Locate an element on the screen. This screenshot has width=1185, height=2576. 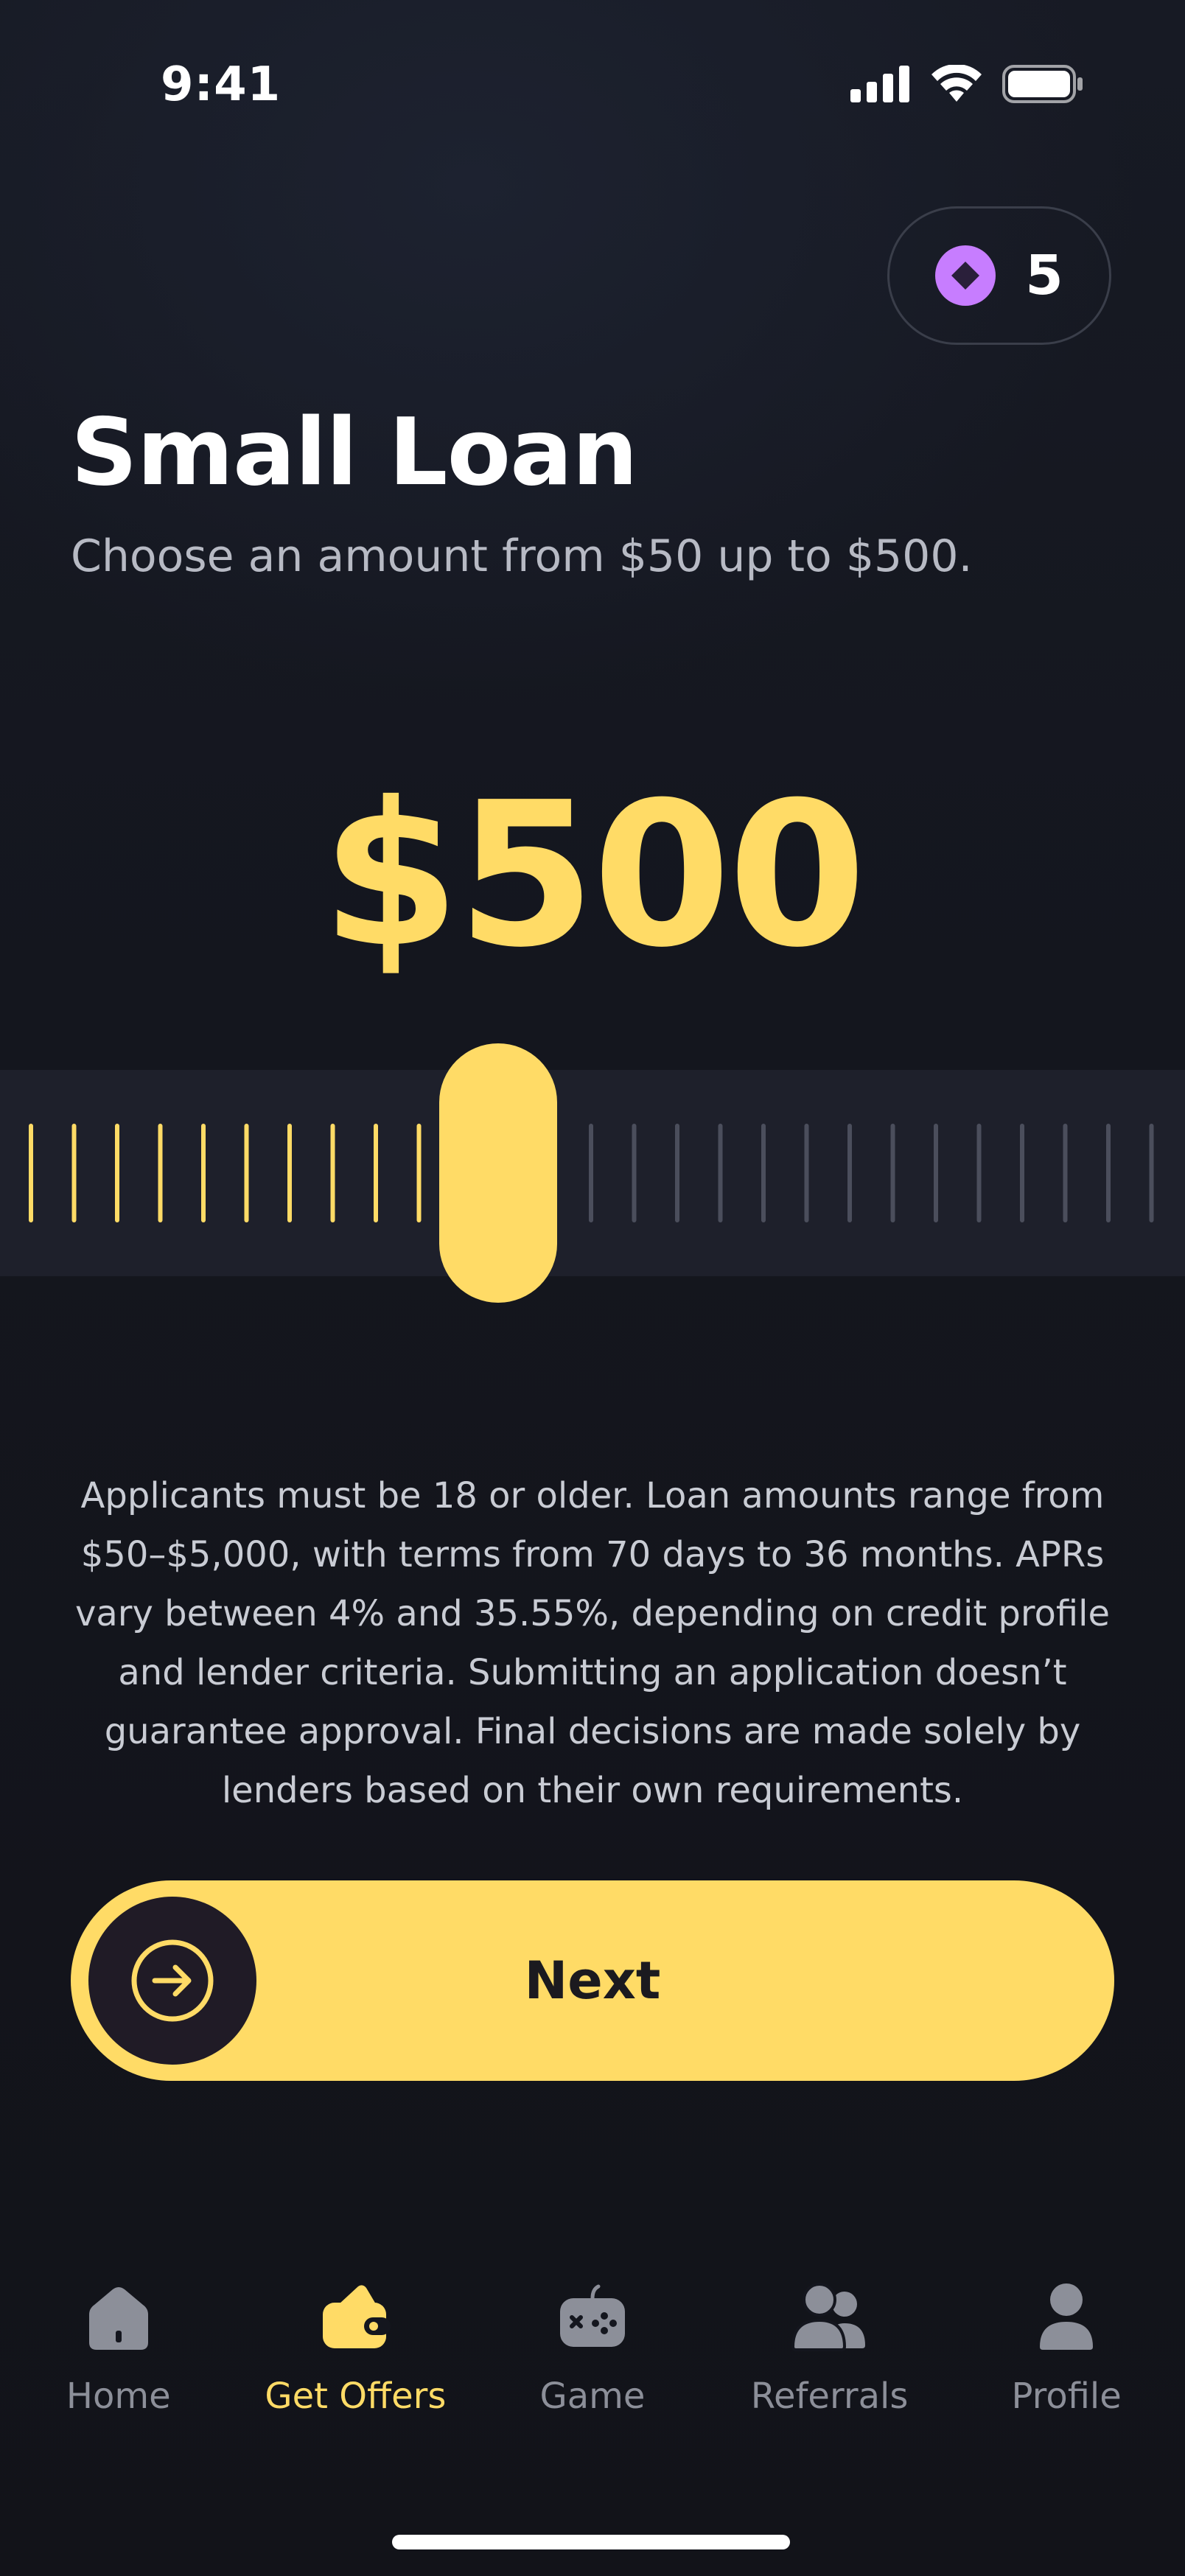
loan-amount: $500 is located at coordinates (593, 875).